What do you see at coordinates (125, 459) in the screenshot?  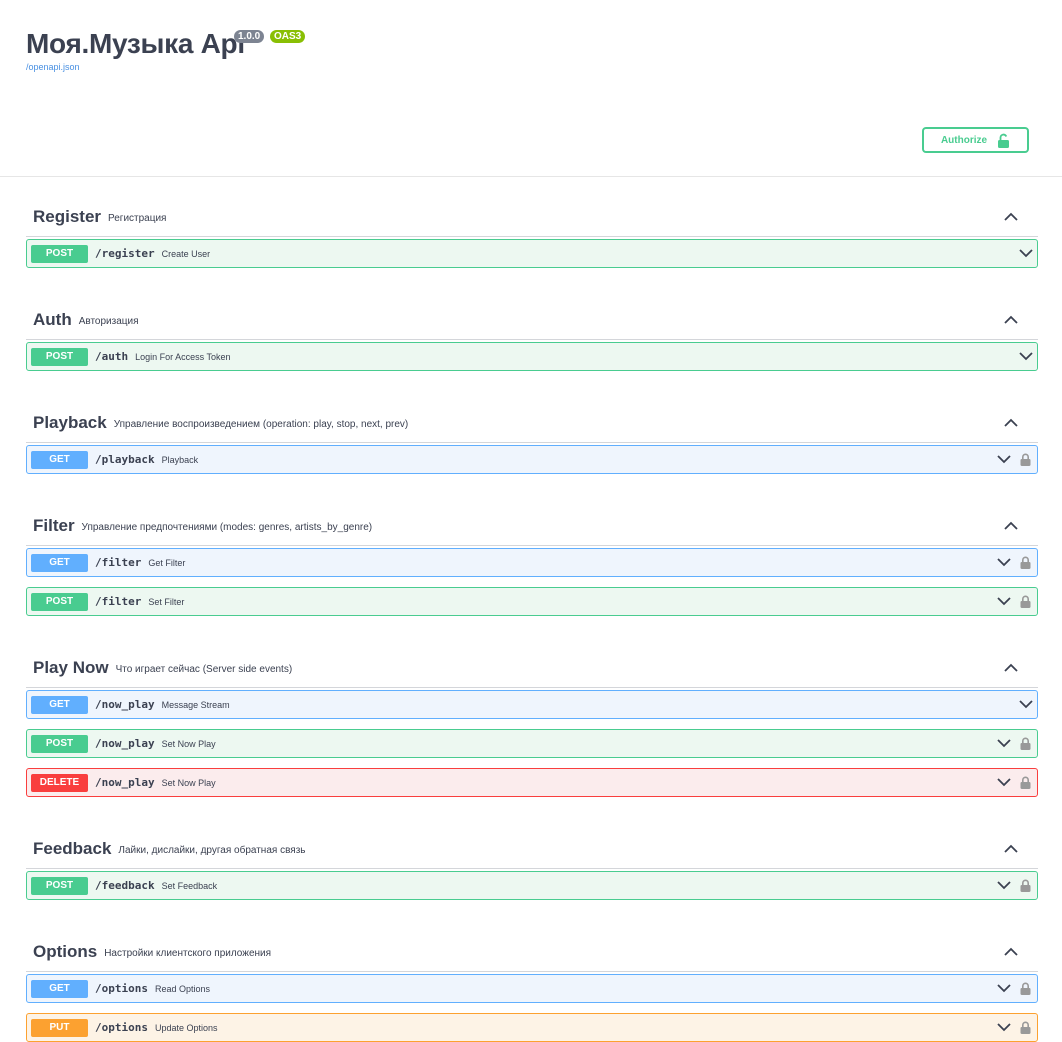 I see `operation-path: /playback` at bounding box center [125, 459].